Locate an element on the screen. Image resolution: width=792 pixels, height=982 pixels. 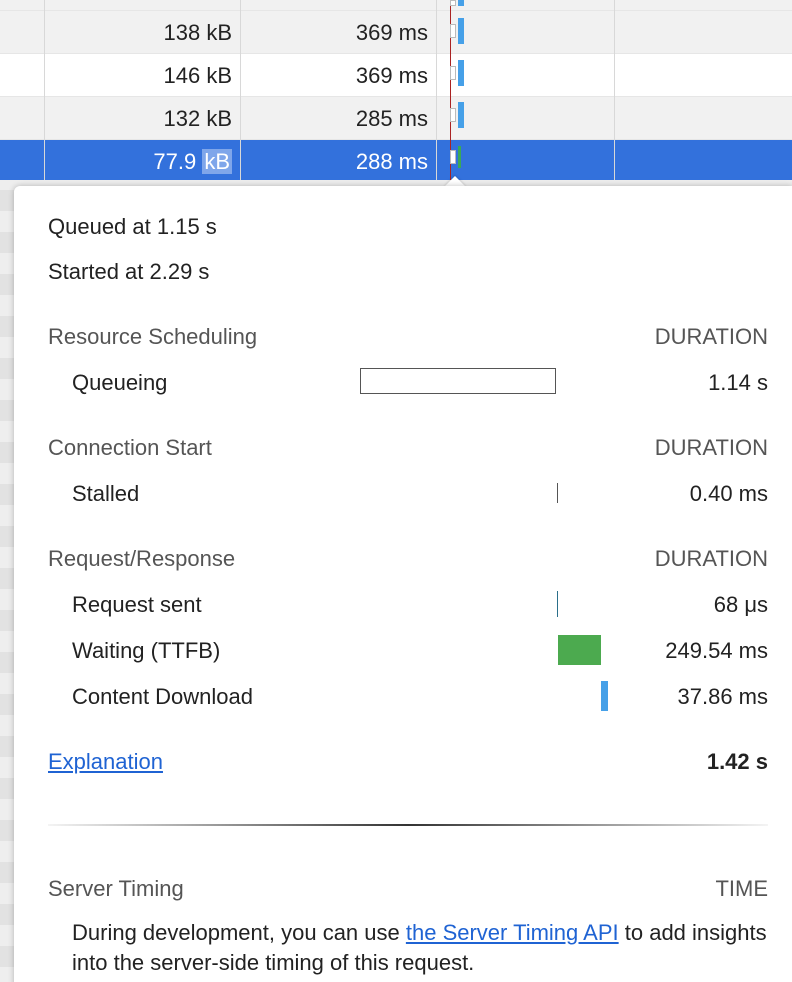
section-title-connection-start: Connection Start is located at coordinates (130, 447).